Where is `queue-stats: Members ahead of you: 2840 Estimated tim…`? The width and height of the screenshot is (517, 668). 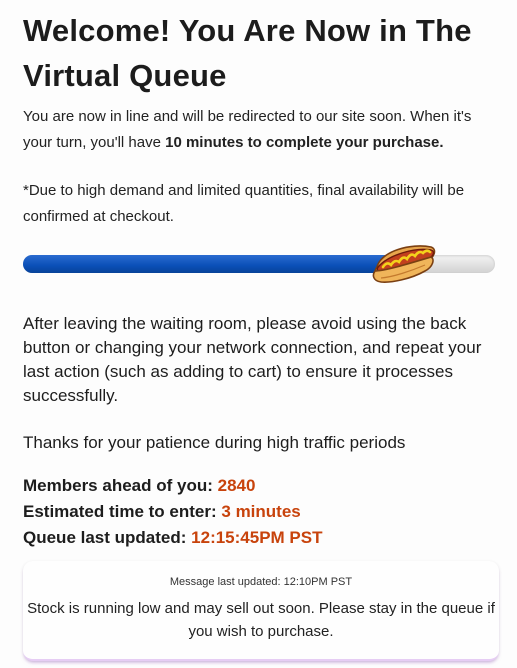
queue-stats: Members ahead of you: 2840 Estimated tim… is located at coordinates (262, 512).